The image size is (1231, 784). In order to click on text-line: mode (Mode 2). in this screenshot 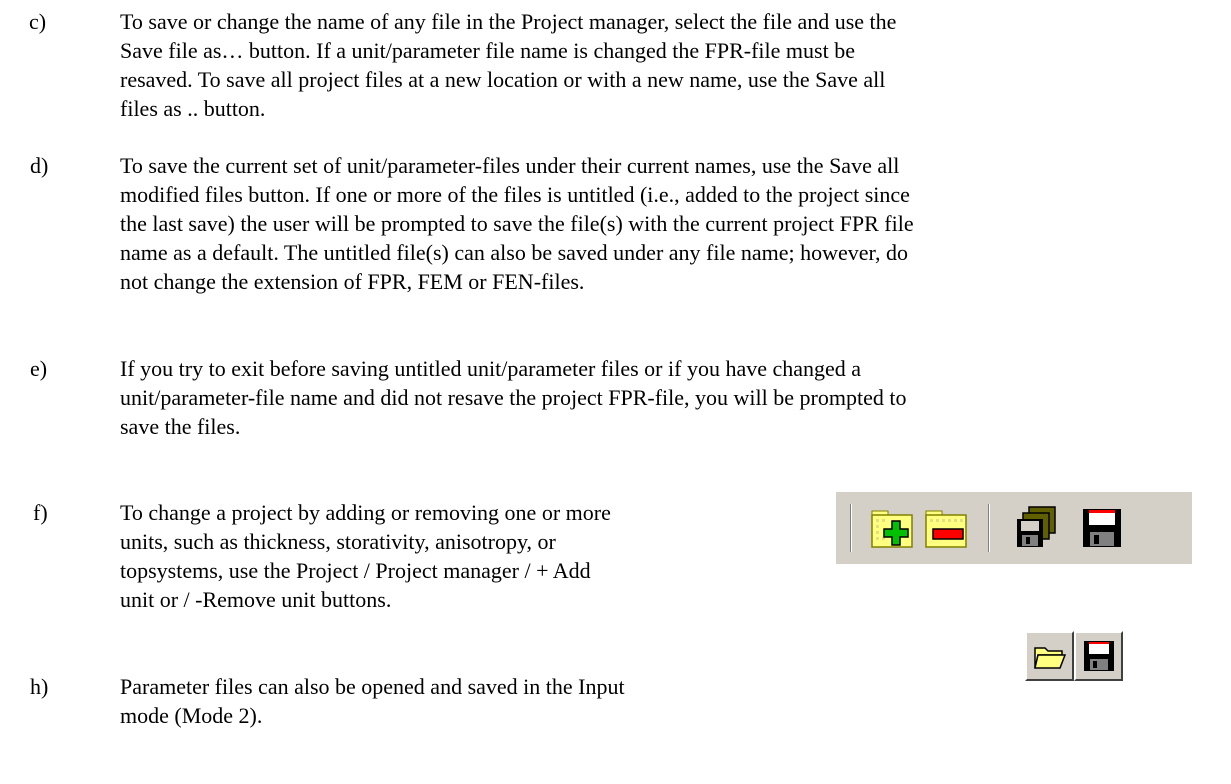, I will do `click(191, 715)`.